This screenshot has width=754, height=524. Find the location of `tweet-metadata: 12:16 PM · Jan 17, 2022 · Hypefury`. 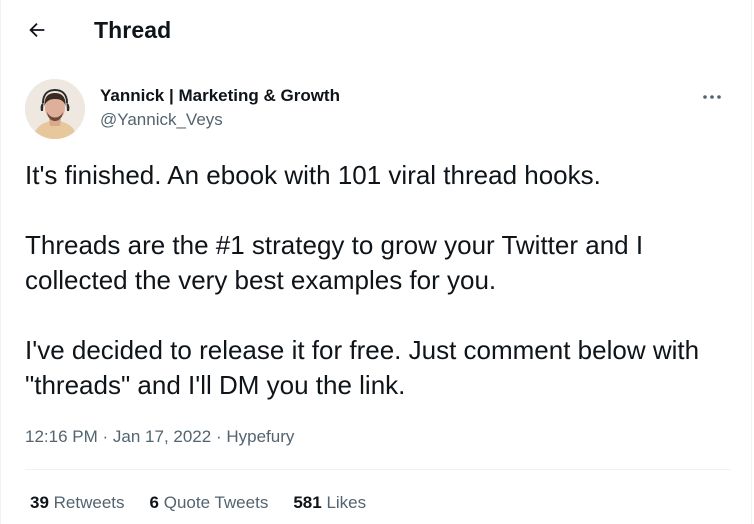

tweet-metadata: 12:16 PM · Jan 17, 2022 · Hypefury is located at coordinates (159, 437).